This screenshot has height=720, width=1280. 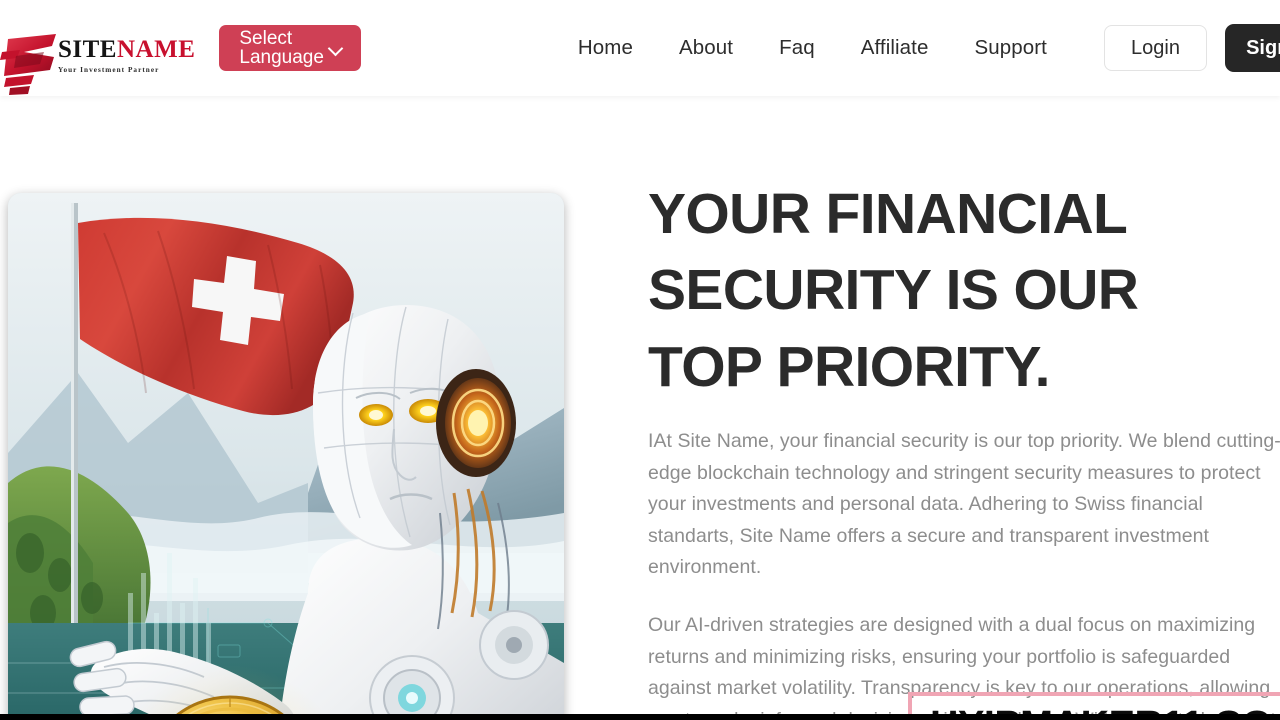 I want to click on language-select: Select Language, so click(x=290, y=48).